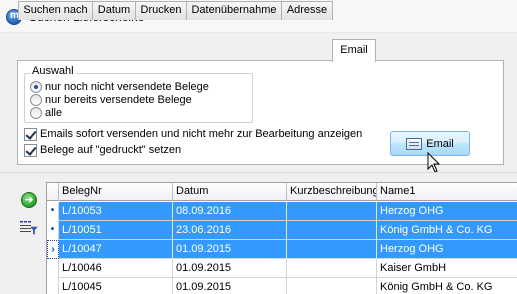  What do you see at coordinates (414, 143) in the screenshot?
I see `email-icon` at bounding box center [414, 143].